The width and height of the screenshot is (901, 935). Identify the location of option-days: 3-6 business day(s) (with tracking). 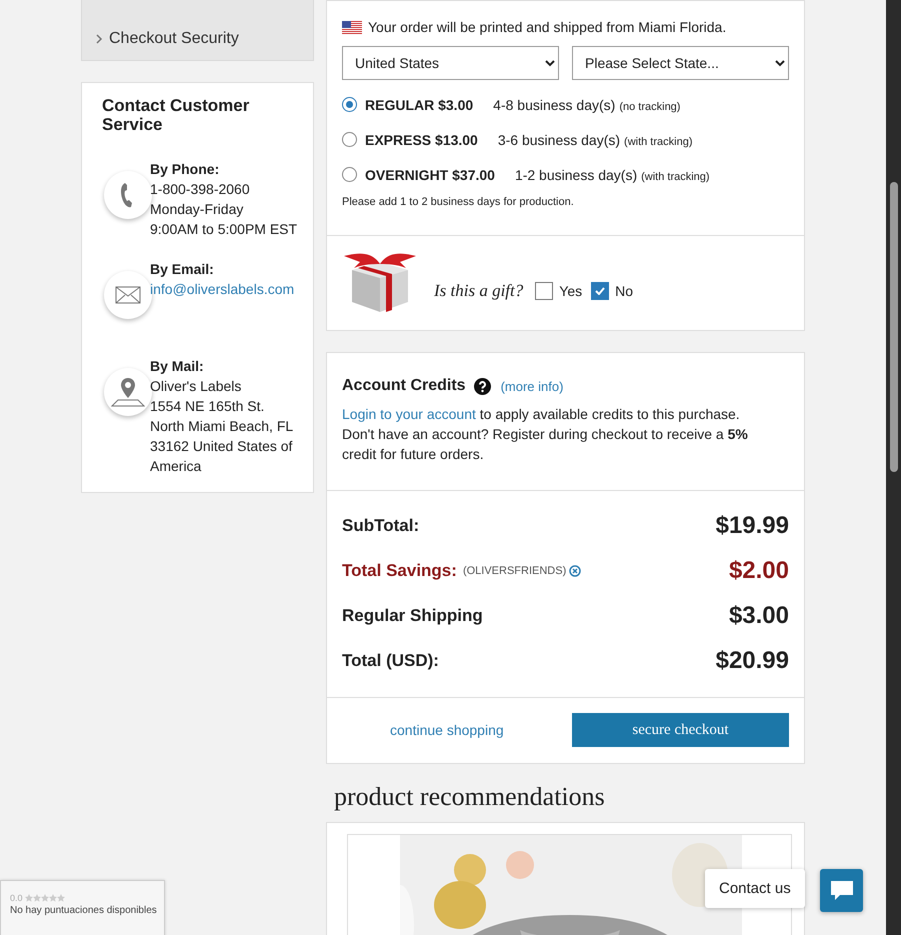
(595, 140).